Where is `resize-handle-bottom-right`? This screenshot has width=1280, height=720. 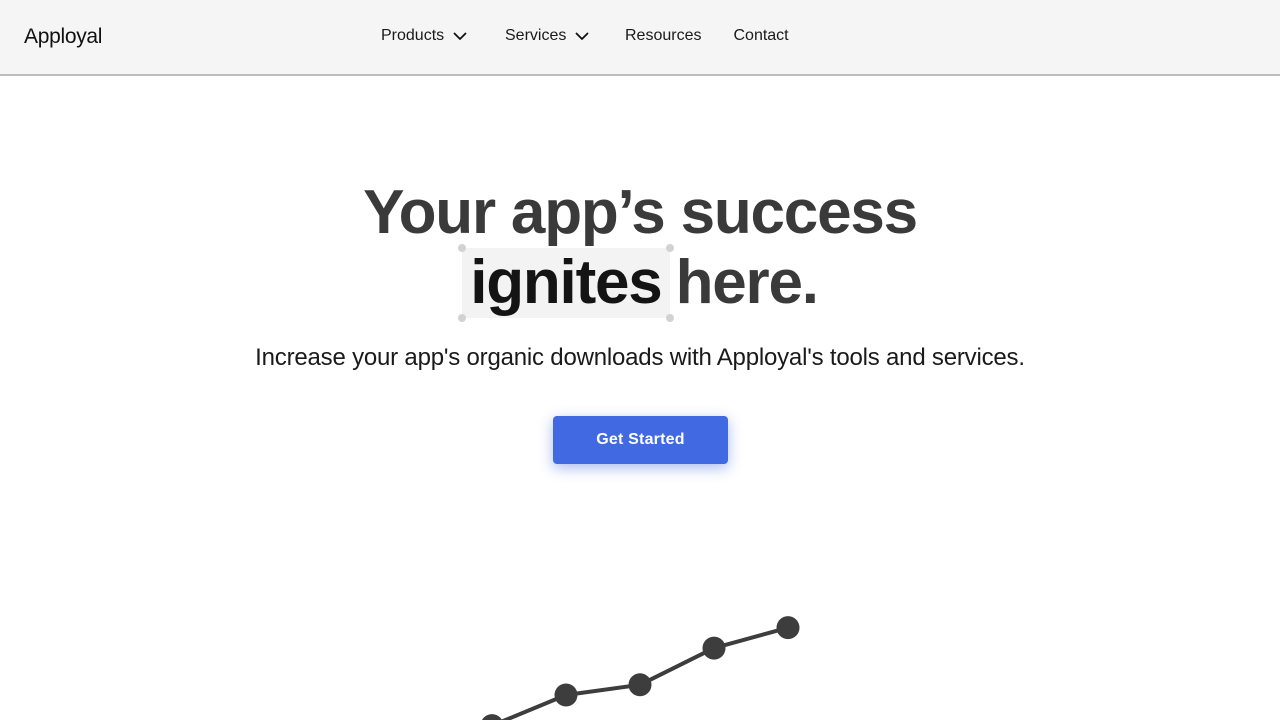 resize-handle-bottom-right is located at coordinates (669, 318).